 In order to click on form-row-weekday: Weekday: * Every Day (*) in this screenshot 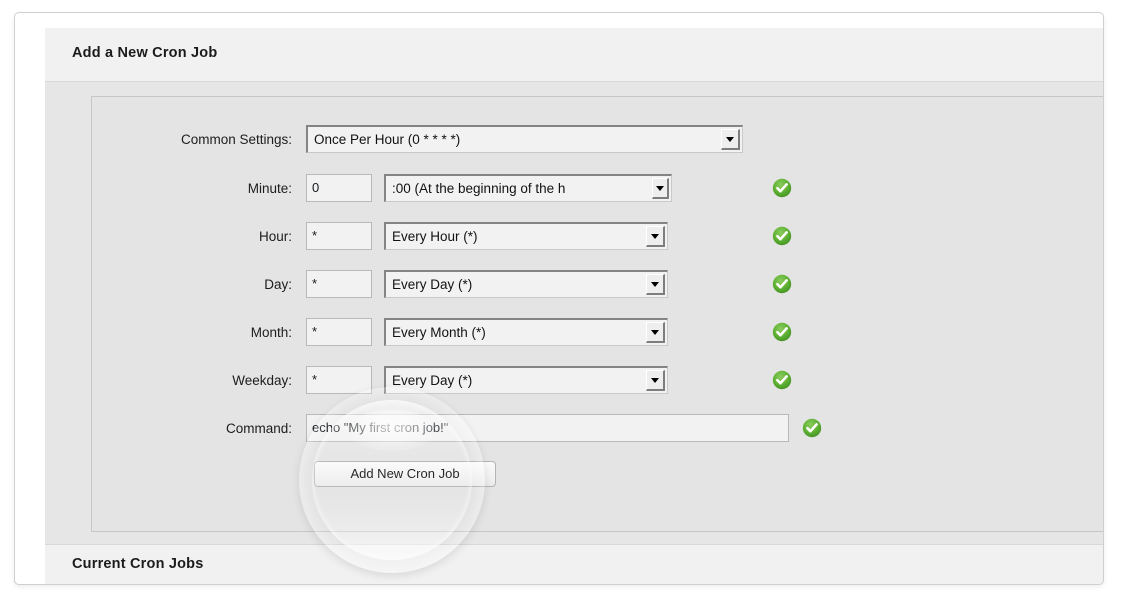, I will do `click(597, 381)`.